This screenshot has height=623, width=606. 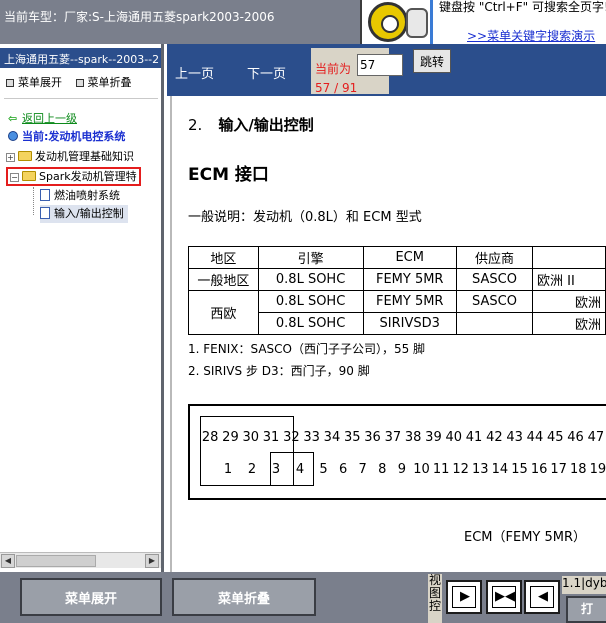 I want to click on connector-pin-label: 47, so click(x=596, y=437).